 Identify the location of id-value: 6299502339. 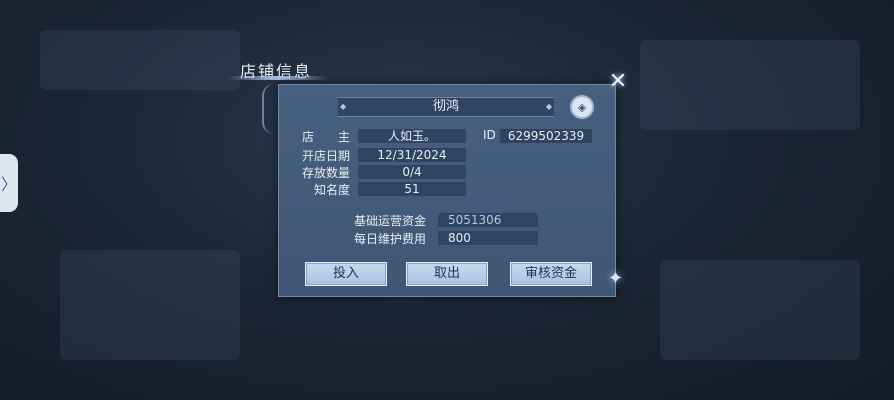
(546, 136).